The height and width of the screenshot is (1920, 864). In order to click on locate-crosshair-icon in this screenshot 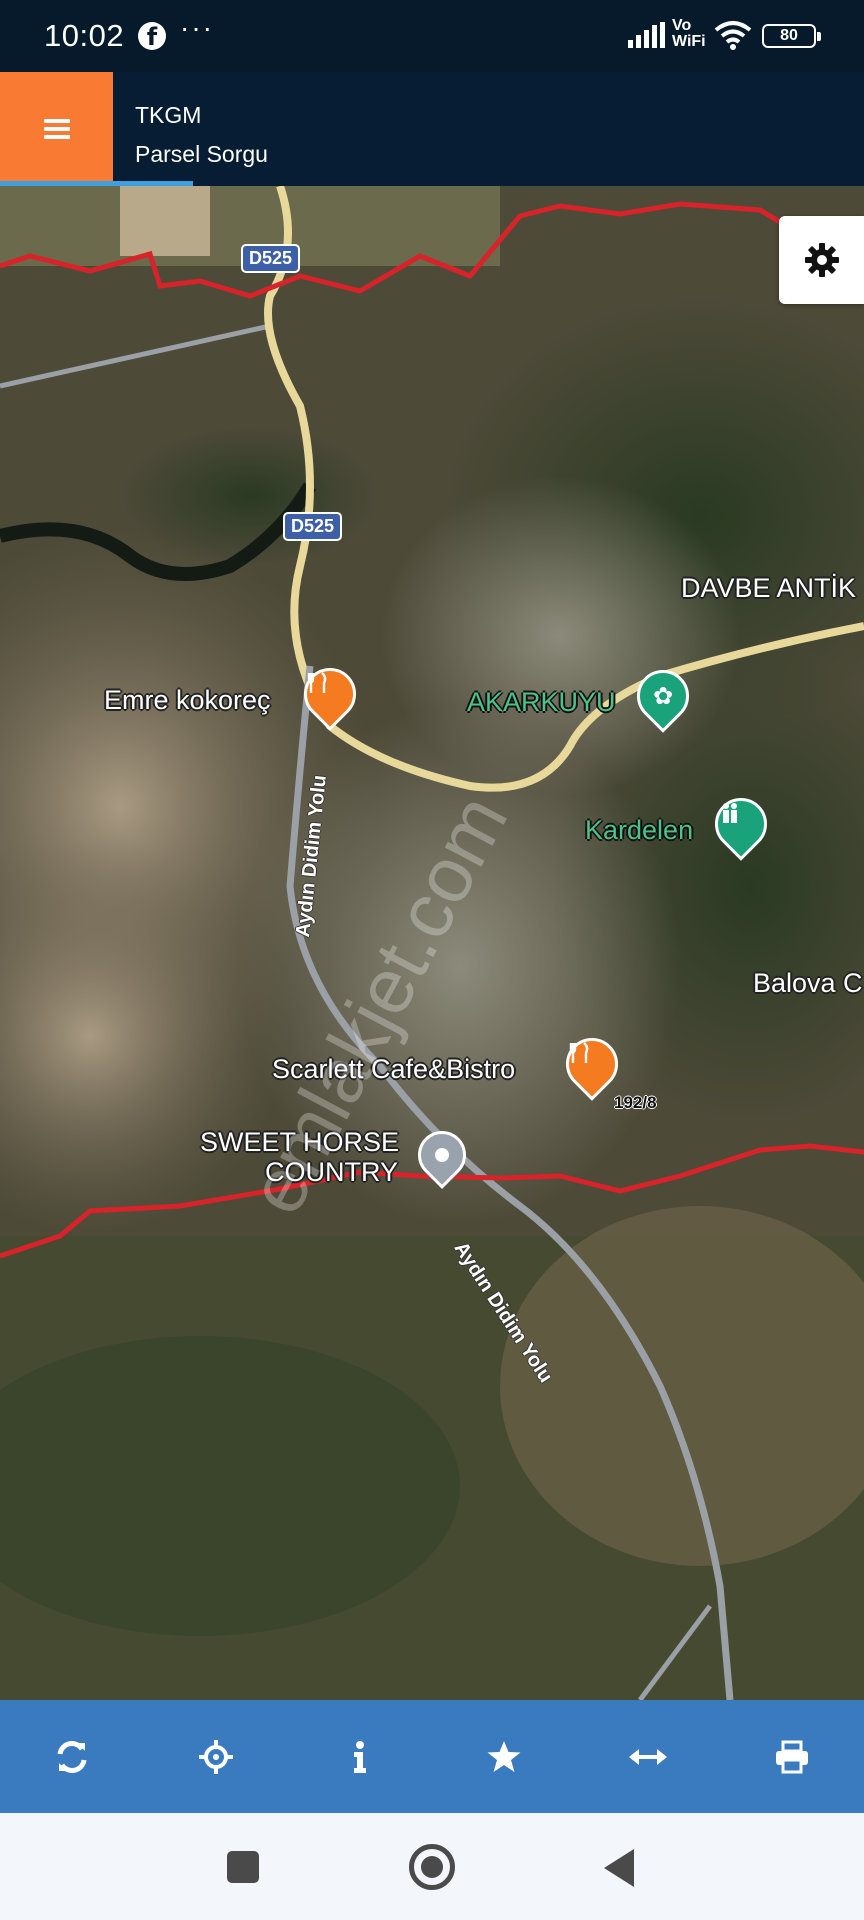, I will do `click(216, 1756)`.